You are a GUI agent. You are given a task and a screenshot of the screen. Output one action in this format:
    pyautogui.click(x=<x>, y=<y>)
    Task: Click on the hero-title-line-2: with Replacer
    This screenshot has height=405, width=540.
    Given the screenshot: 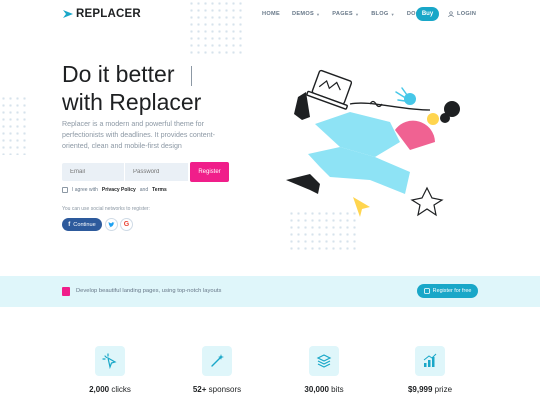 What is the action you would take?
    pyautogui.click(x=132, y=102)
    